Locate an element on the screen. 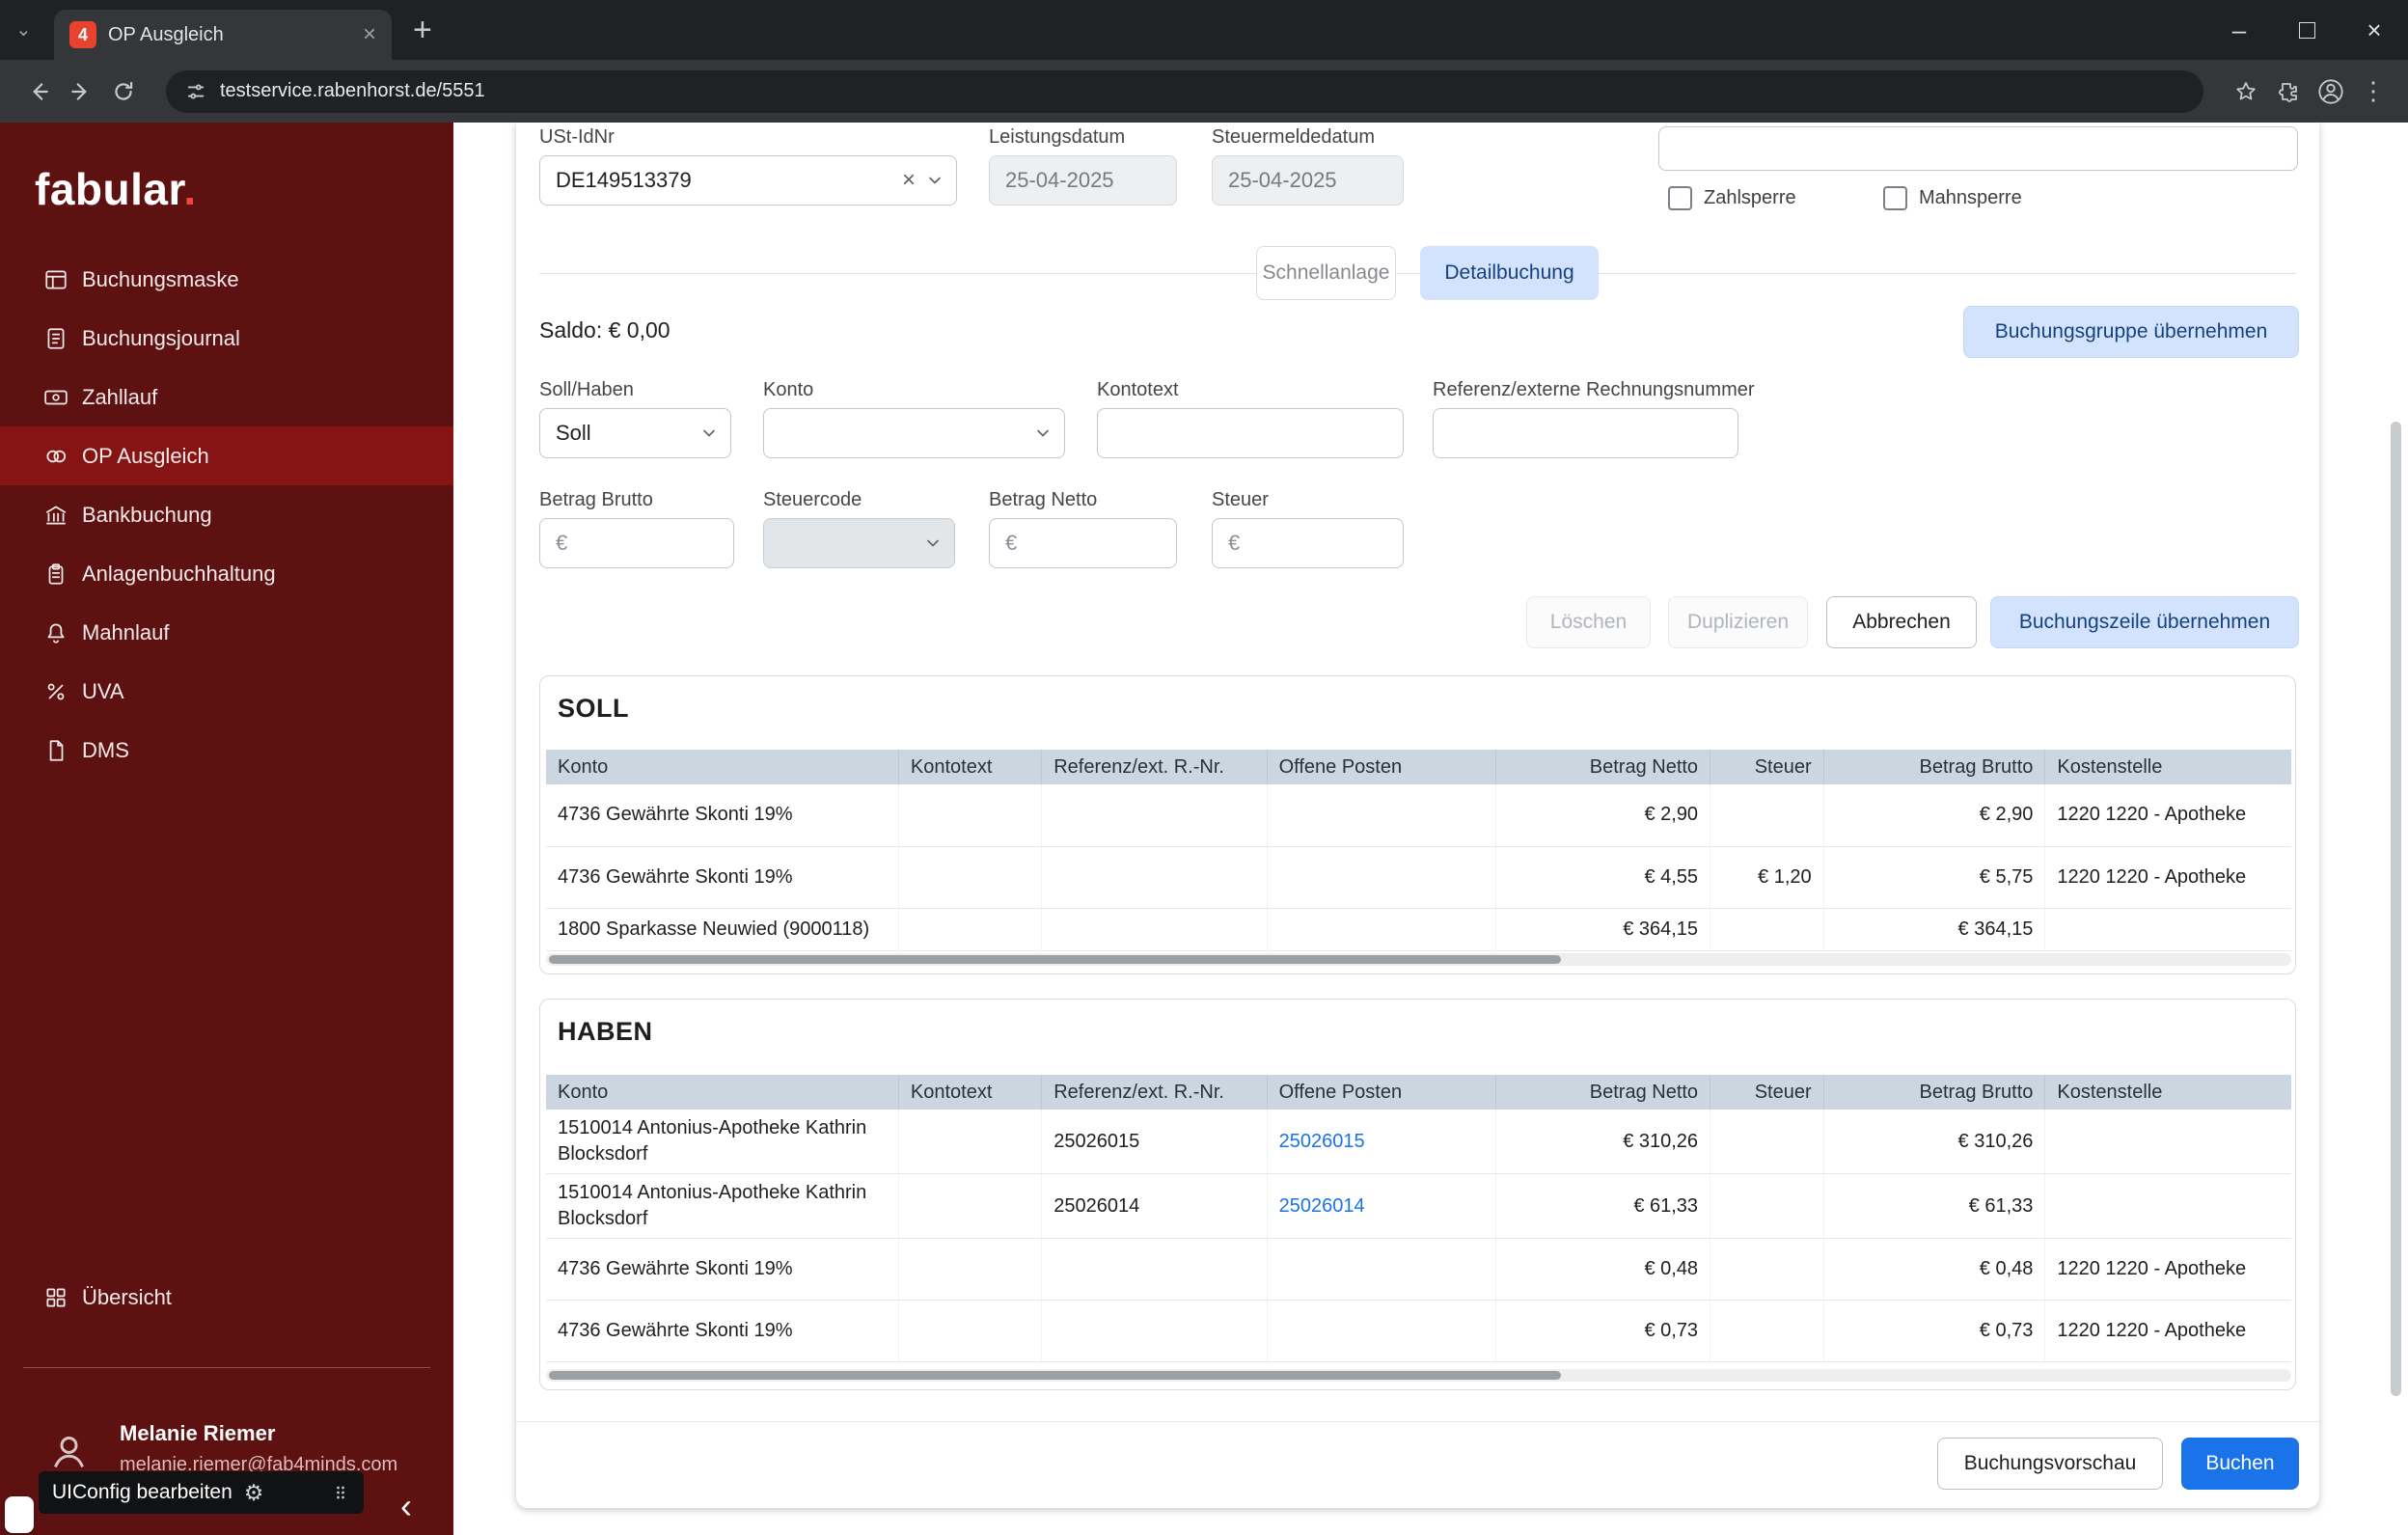  sidebar-item-bankbuchung: Bankbuchung is located at coordinates (226, 514).